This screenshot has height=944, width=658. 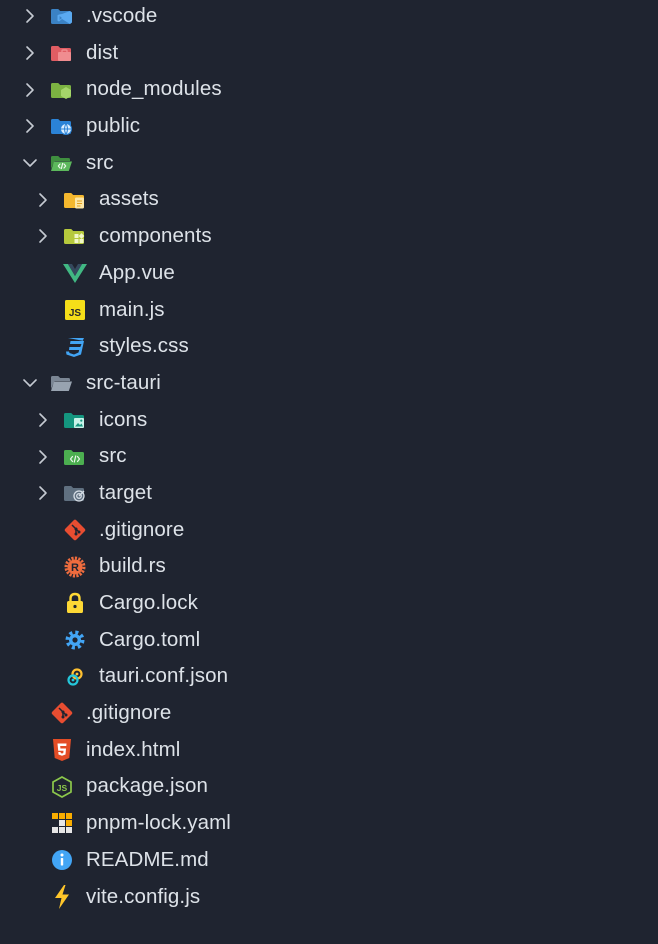 I want to click on settings-file-icon, so click(x=75, y=640).